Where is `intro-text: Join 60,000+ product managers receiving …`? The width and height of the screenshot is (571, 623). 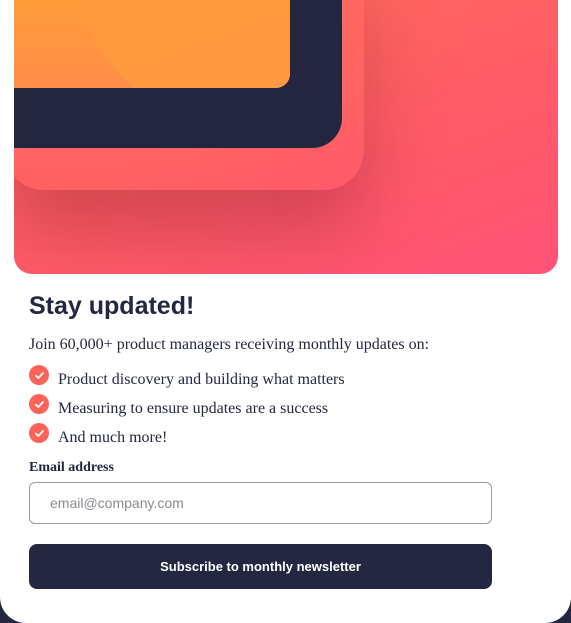
intro-text: Join 60,000+ product managers receiving … is located at coordinates (229, 344).